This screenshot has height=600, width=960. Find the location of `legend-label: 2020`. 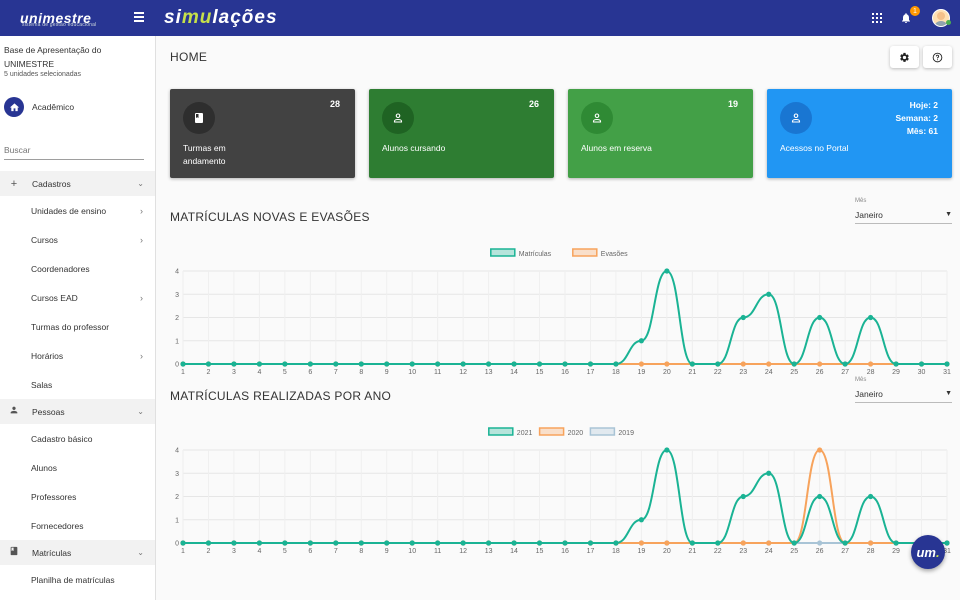

legend-label: 2020 is located at coordinates (576, 433).